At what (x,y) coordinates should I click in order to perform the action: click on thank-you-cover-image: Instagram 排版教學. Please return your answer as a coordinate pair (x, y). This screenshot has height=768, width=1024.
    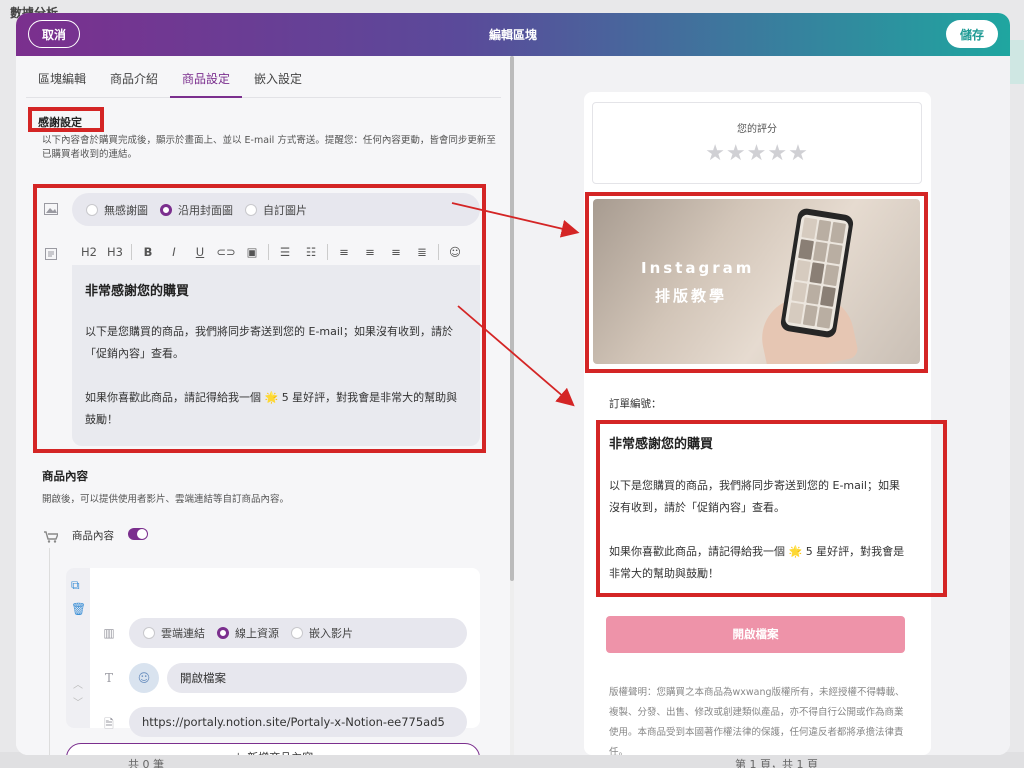
    Looking at the image, I should click on (756, 281).